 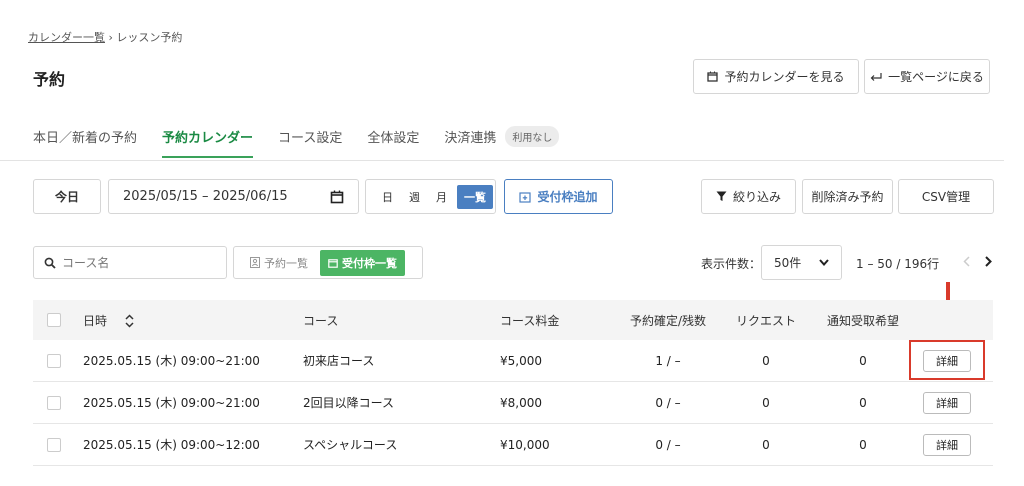 What do you see at coordinates (731, 264) in the screenshot?
I see `per-page-label: 表示件数：` at bounding box center [731, 264].